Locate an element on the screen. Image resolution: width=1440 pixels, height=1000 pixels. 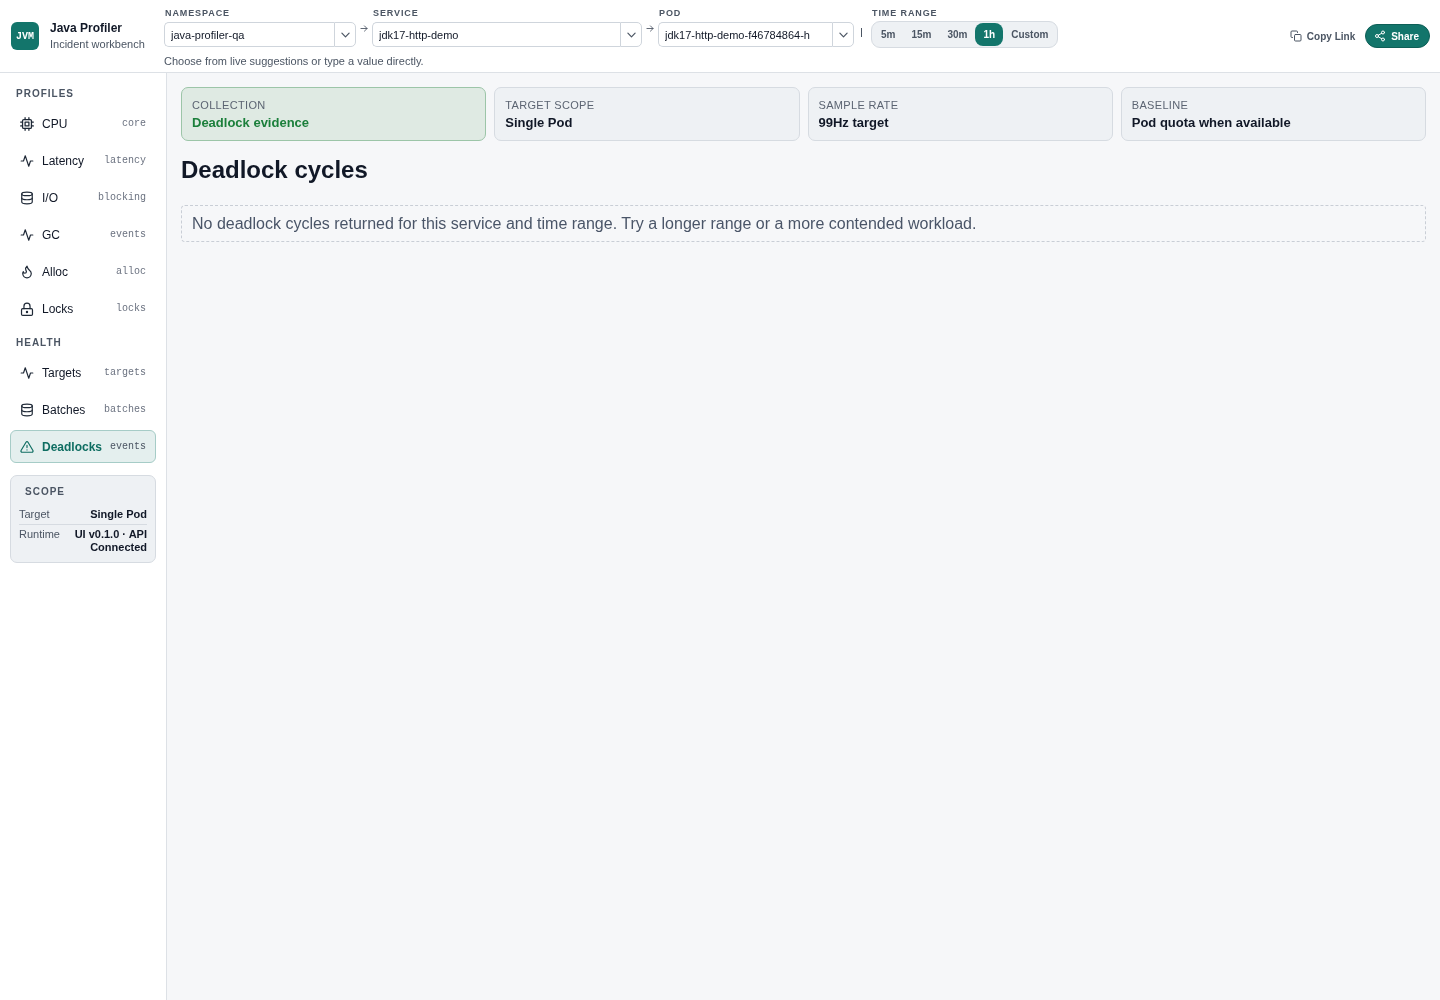
nav-item-meta: blocking is located at coordinates (122, 197).